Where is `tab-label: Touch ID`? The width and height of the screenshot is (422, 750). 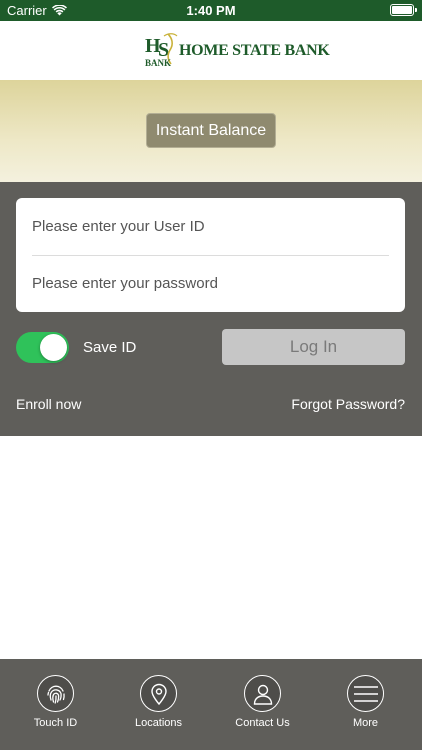
tab-label: Touch ID is located at coordinates (55, 723).